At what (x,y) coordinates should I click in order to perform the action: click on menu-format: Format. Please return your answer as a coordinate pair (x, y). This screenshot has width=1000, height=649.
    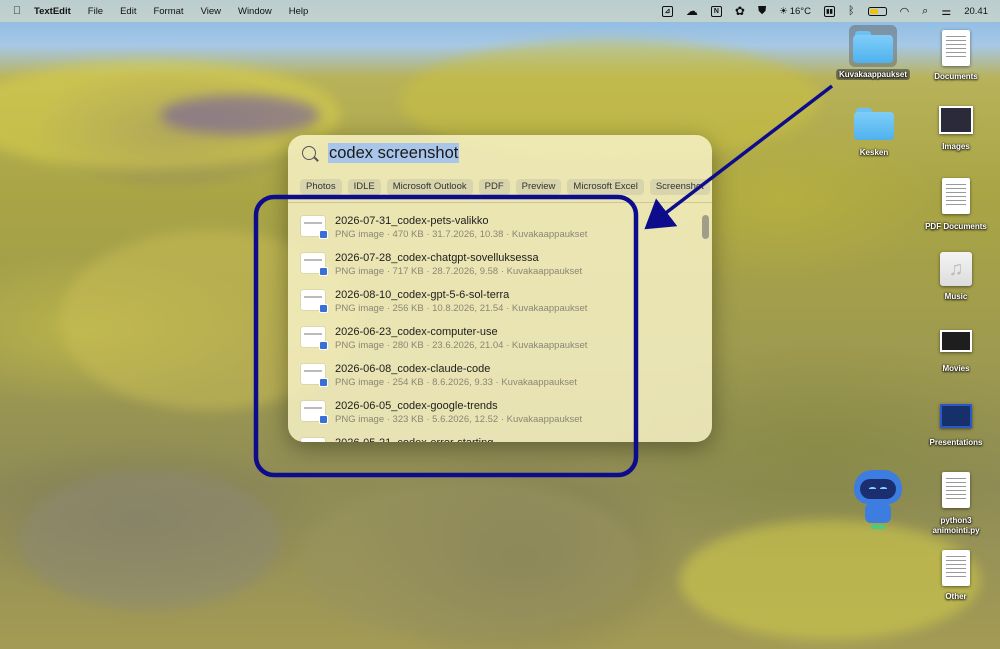
    Looking at the image, I should click on (168, 11).